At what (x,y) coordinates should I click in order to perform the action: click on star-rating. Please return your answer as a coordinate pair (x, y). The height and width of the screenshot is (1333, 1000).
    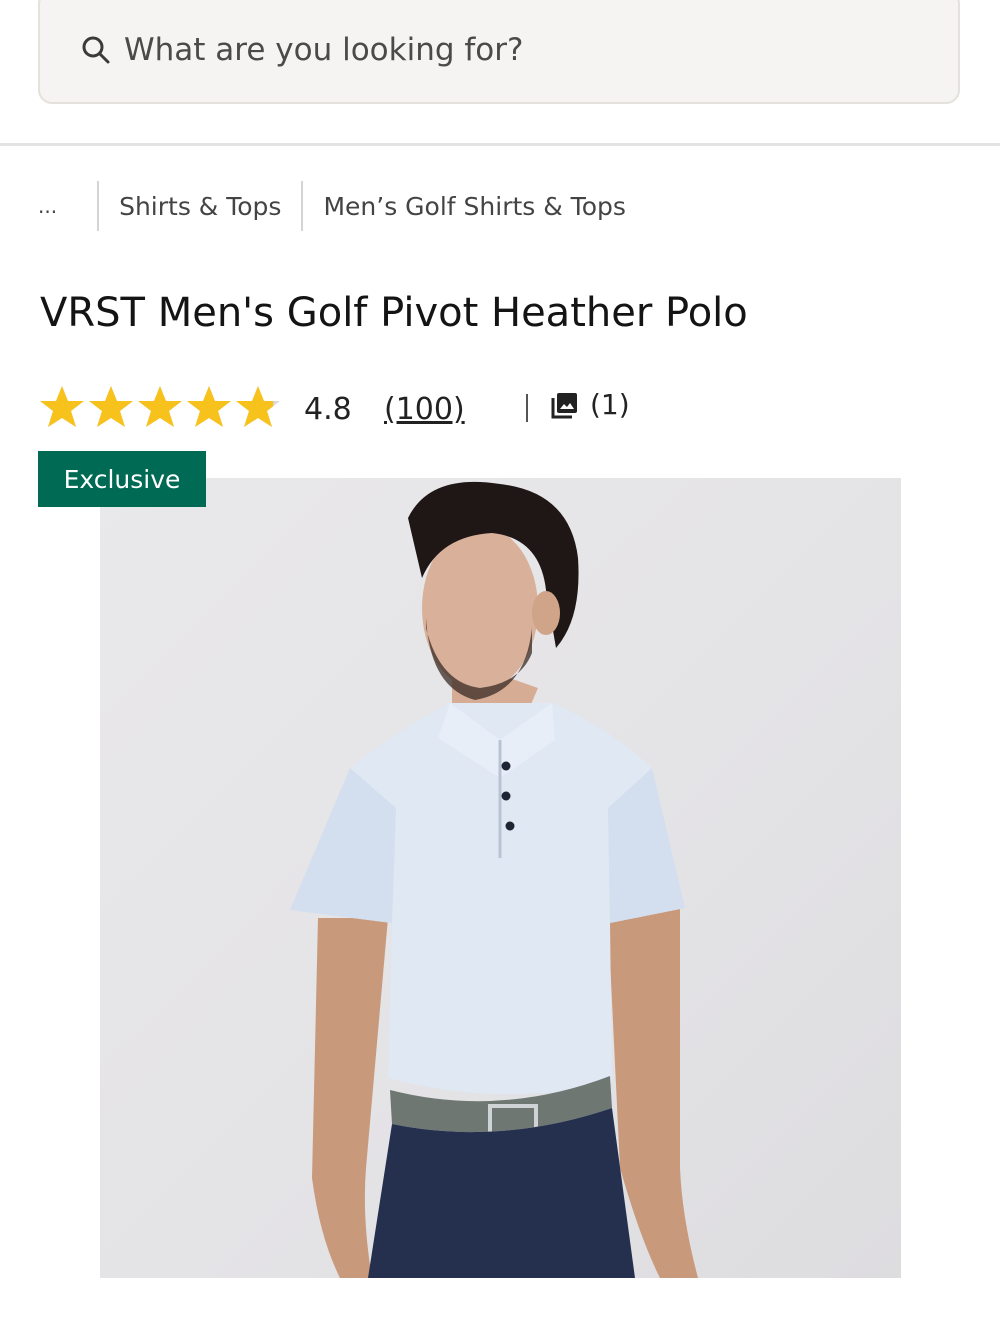
    Looking at the image, I should click on (160, 408).